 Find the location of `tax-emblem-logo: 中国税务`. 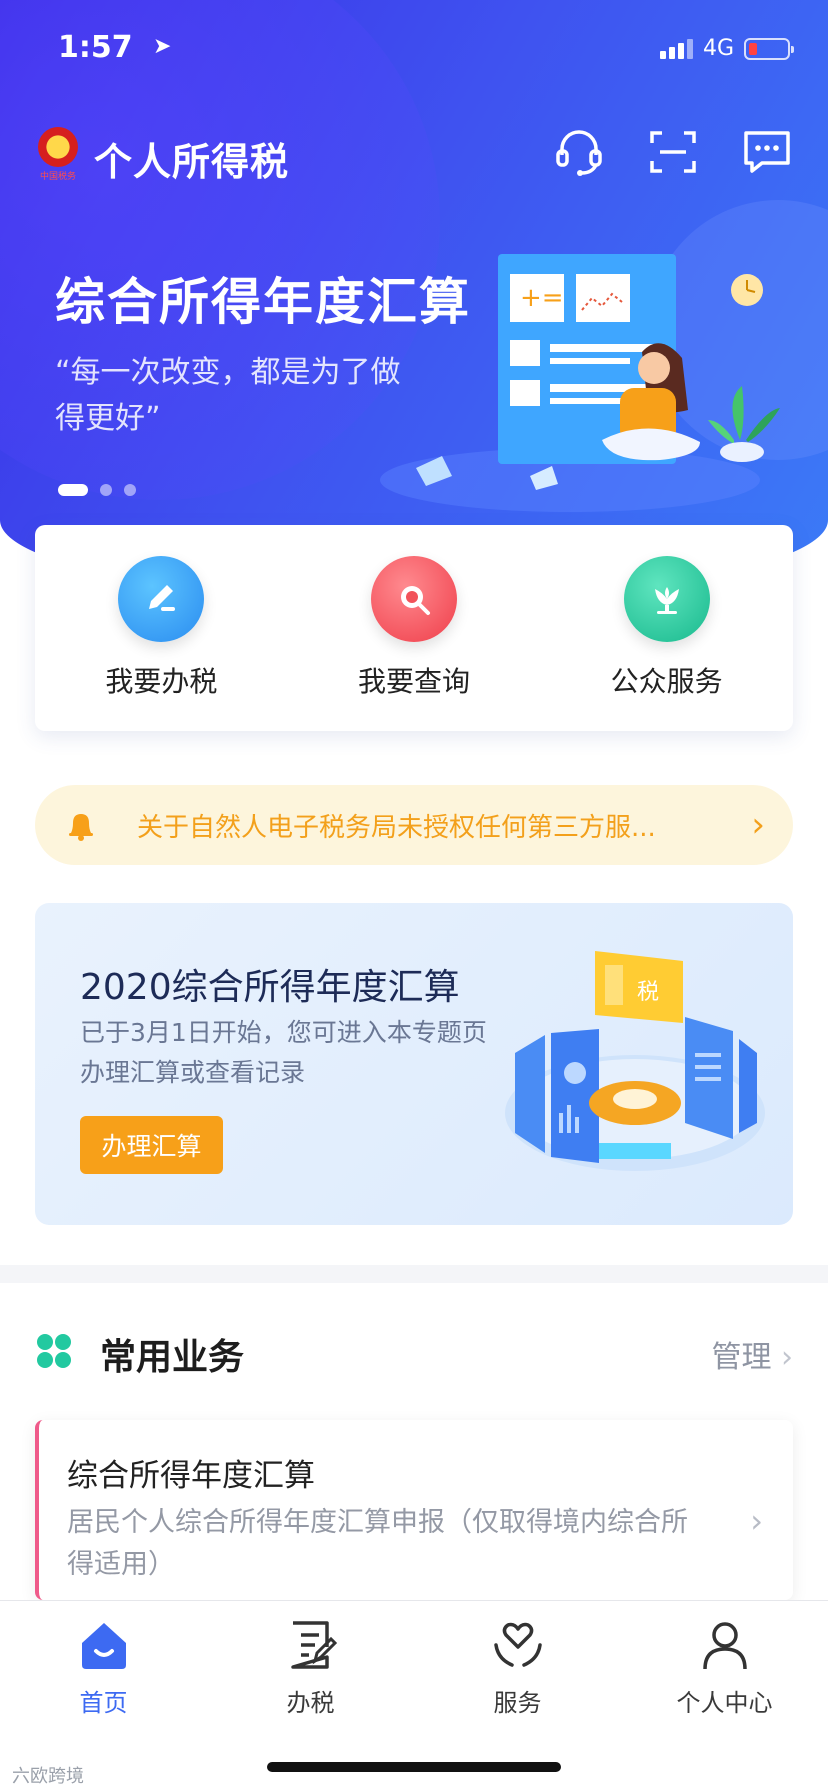

tax-emblem-logo: 中国税务 is located at coordinates (58, 155).